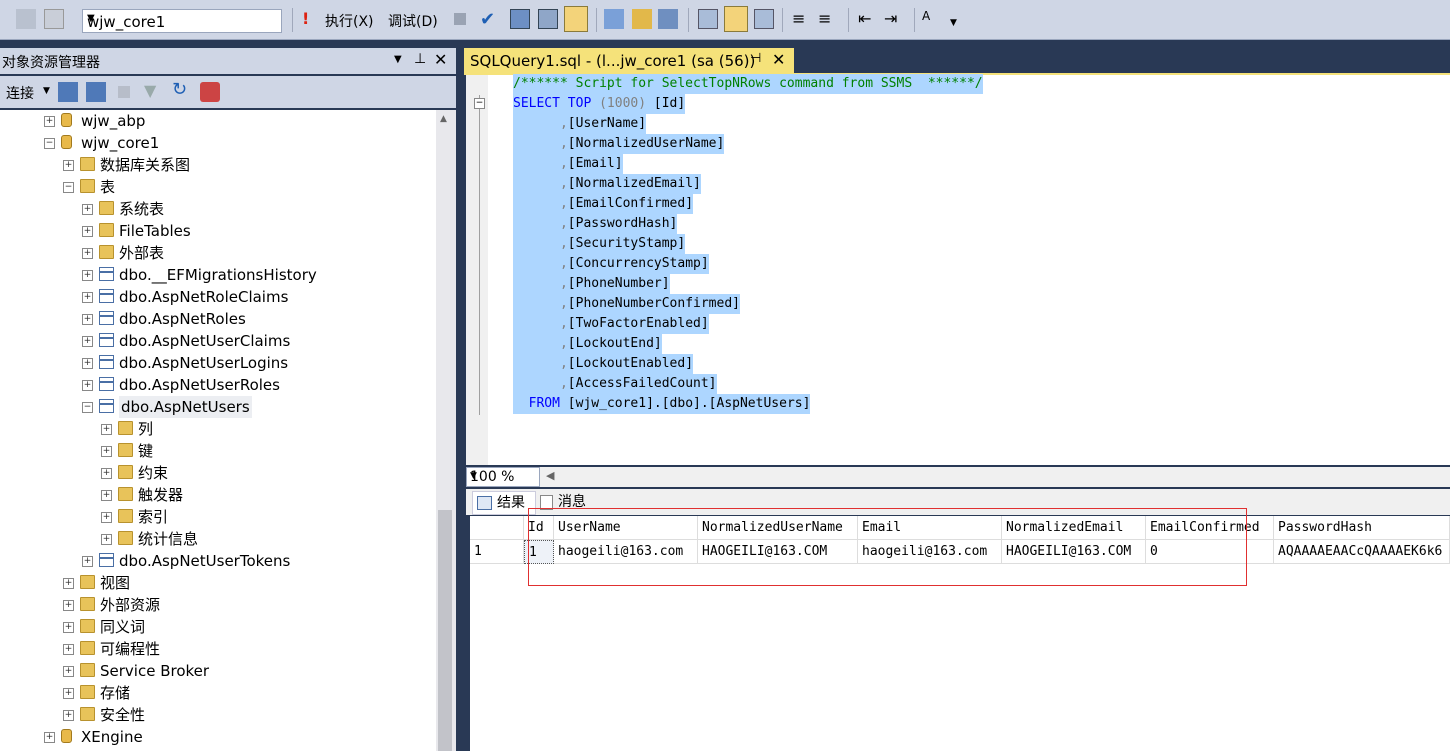 This screenshot has width=1450, height=751. What do you see at coordinates (218, 671) in the screenshot?
I see `tree-node: + Service Broker` at bounding box center [218, 671].